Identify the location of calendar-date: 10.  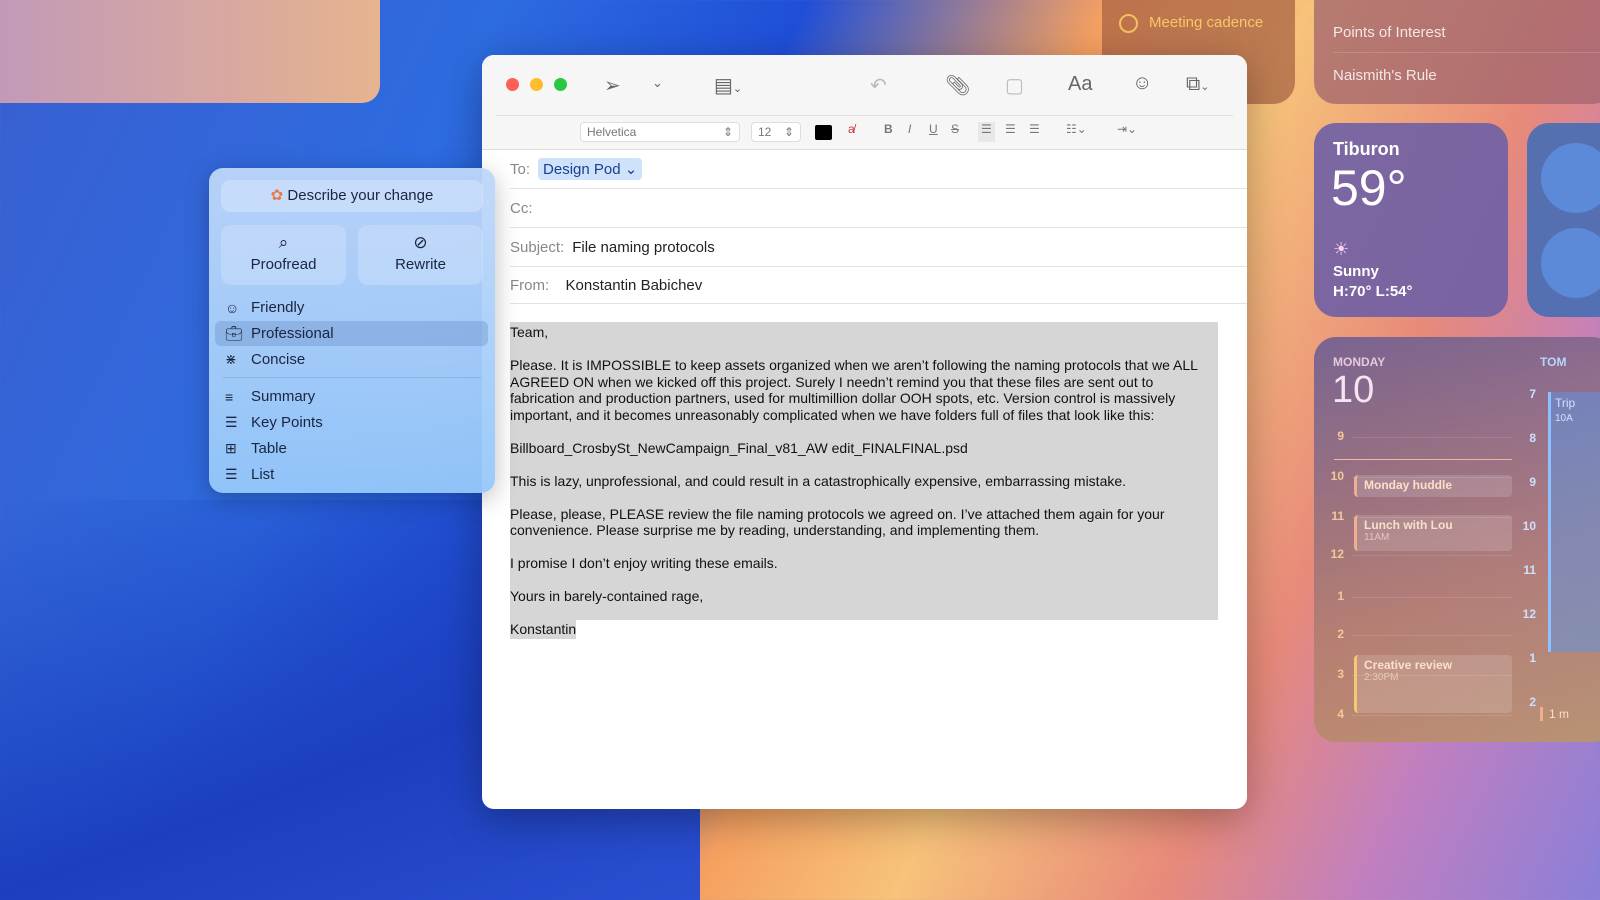
(1353, 390).